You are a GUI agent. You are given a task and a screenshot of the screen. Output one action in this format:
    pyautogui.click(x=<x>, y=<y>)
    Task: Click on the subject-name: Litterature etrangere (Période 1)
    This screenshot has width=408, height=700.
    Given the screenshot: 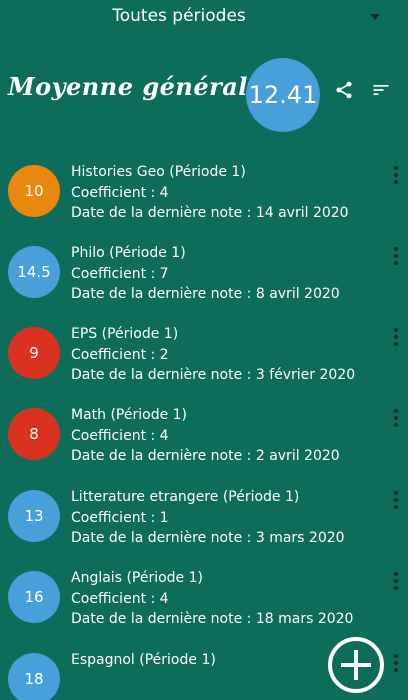 What is the action you would take?
    pyautogui.click(x=185, y=497)
    